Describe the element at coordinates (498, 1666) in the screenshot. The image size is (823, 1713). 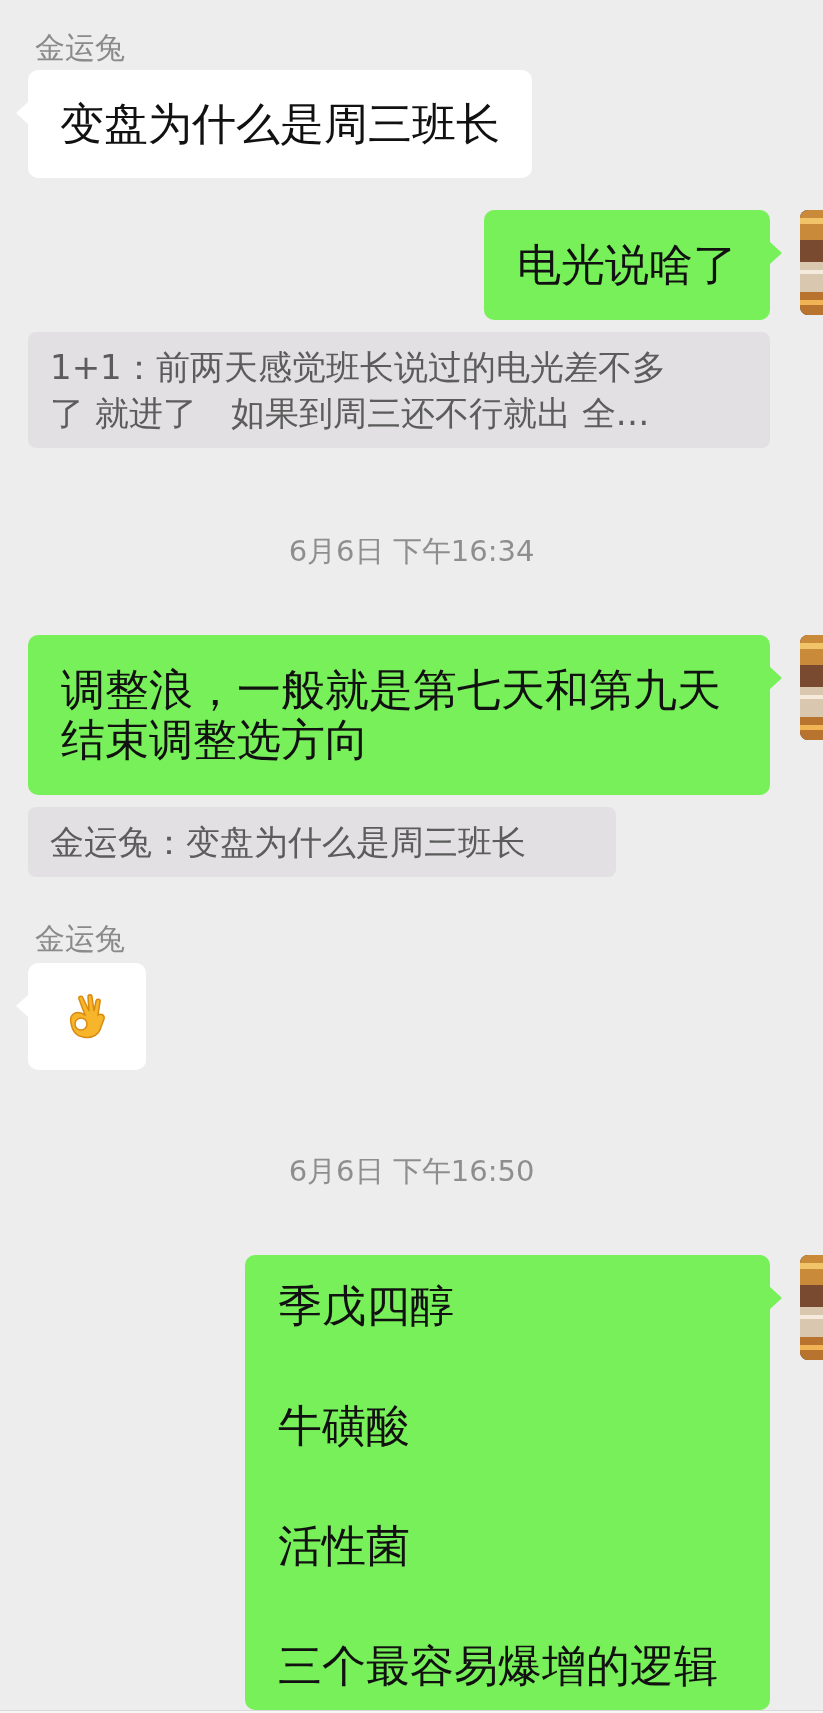
I see `message-line: 三个最容易爆增的逻辑` at that location.